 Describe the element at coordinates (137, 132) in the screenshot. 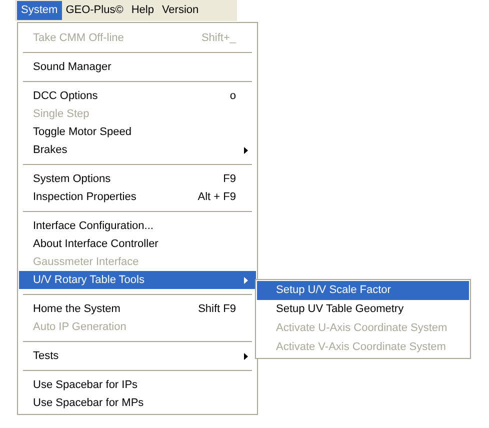

I see `menu-item: Toggle Motor Speed` at that location.